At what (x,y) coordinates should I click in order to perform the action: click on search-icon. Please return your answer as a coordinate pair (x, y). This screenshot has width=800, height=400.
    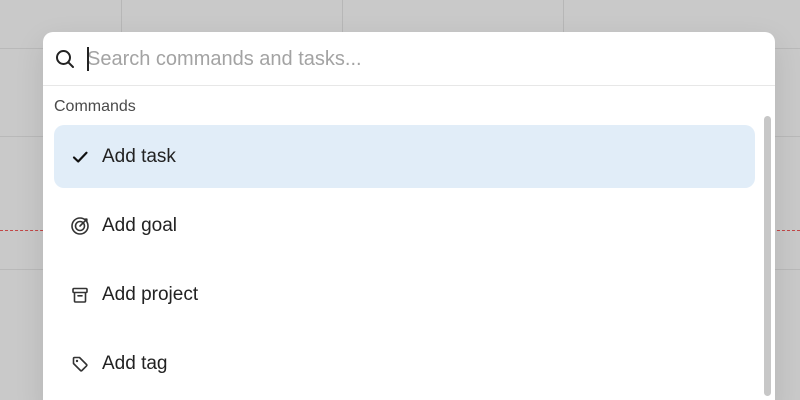
    Looking at the image, I should click on (65, 59).